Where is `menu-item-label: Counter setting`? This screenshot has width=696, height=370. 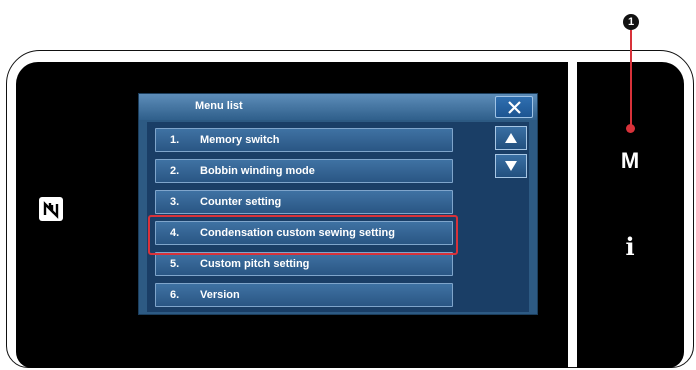
menu-item-label: Counter setting is located at coordinates (241, 202).